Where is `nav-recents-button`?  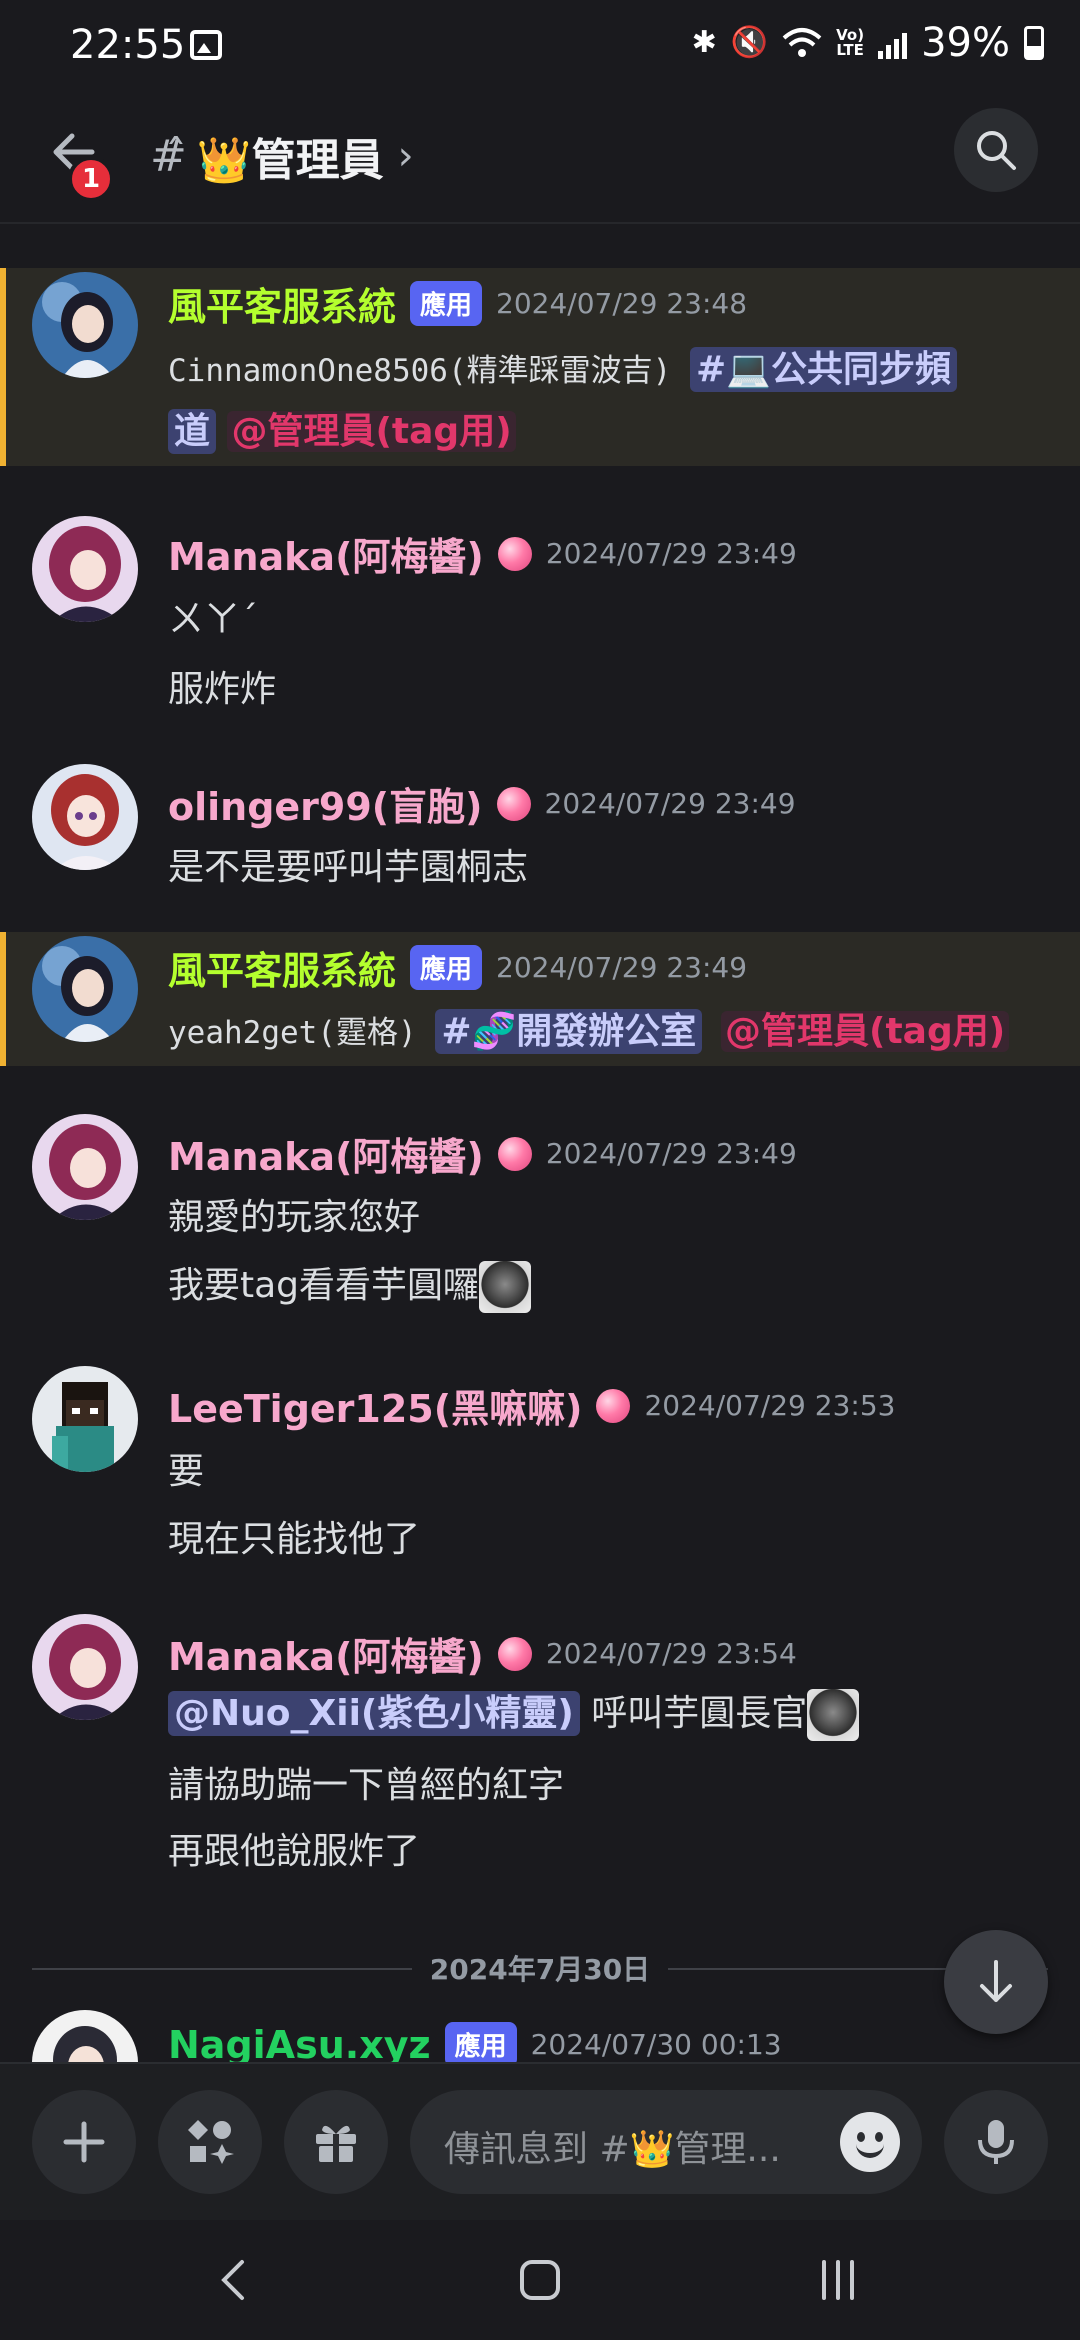 nav-recents-button is located at coordinates (838, 2280).